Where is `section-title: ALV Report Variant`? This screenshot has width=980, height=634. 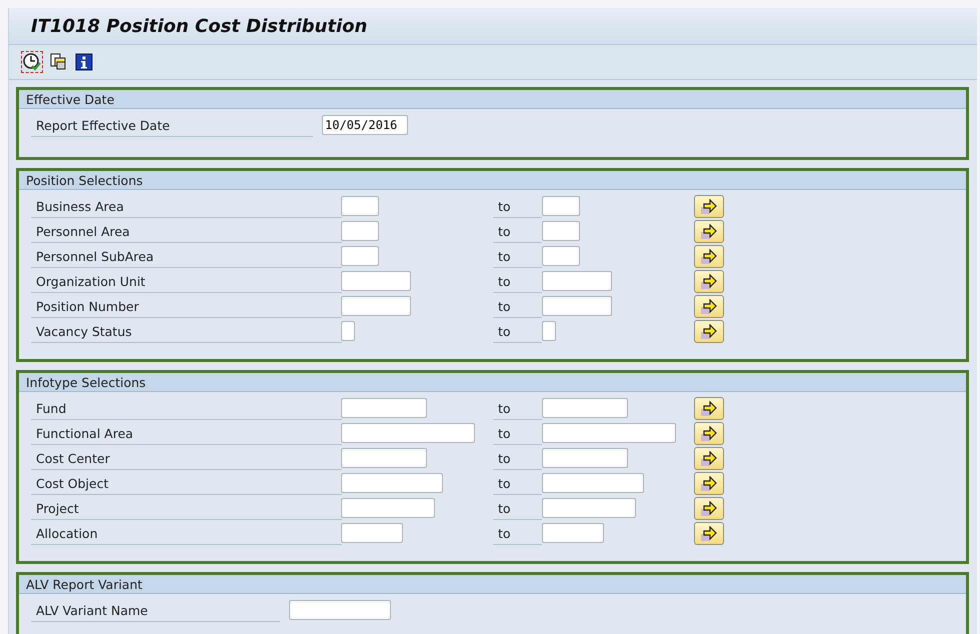
section-title: ALV Report Variant is located at coordinates (492, 584).